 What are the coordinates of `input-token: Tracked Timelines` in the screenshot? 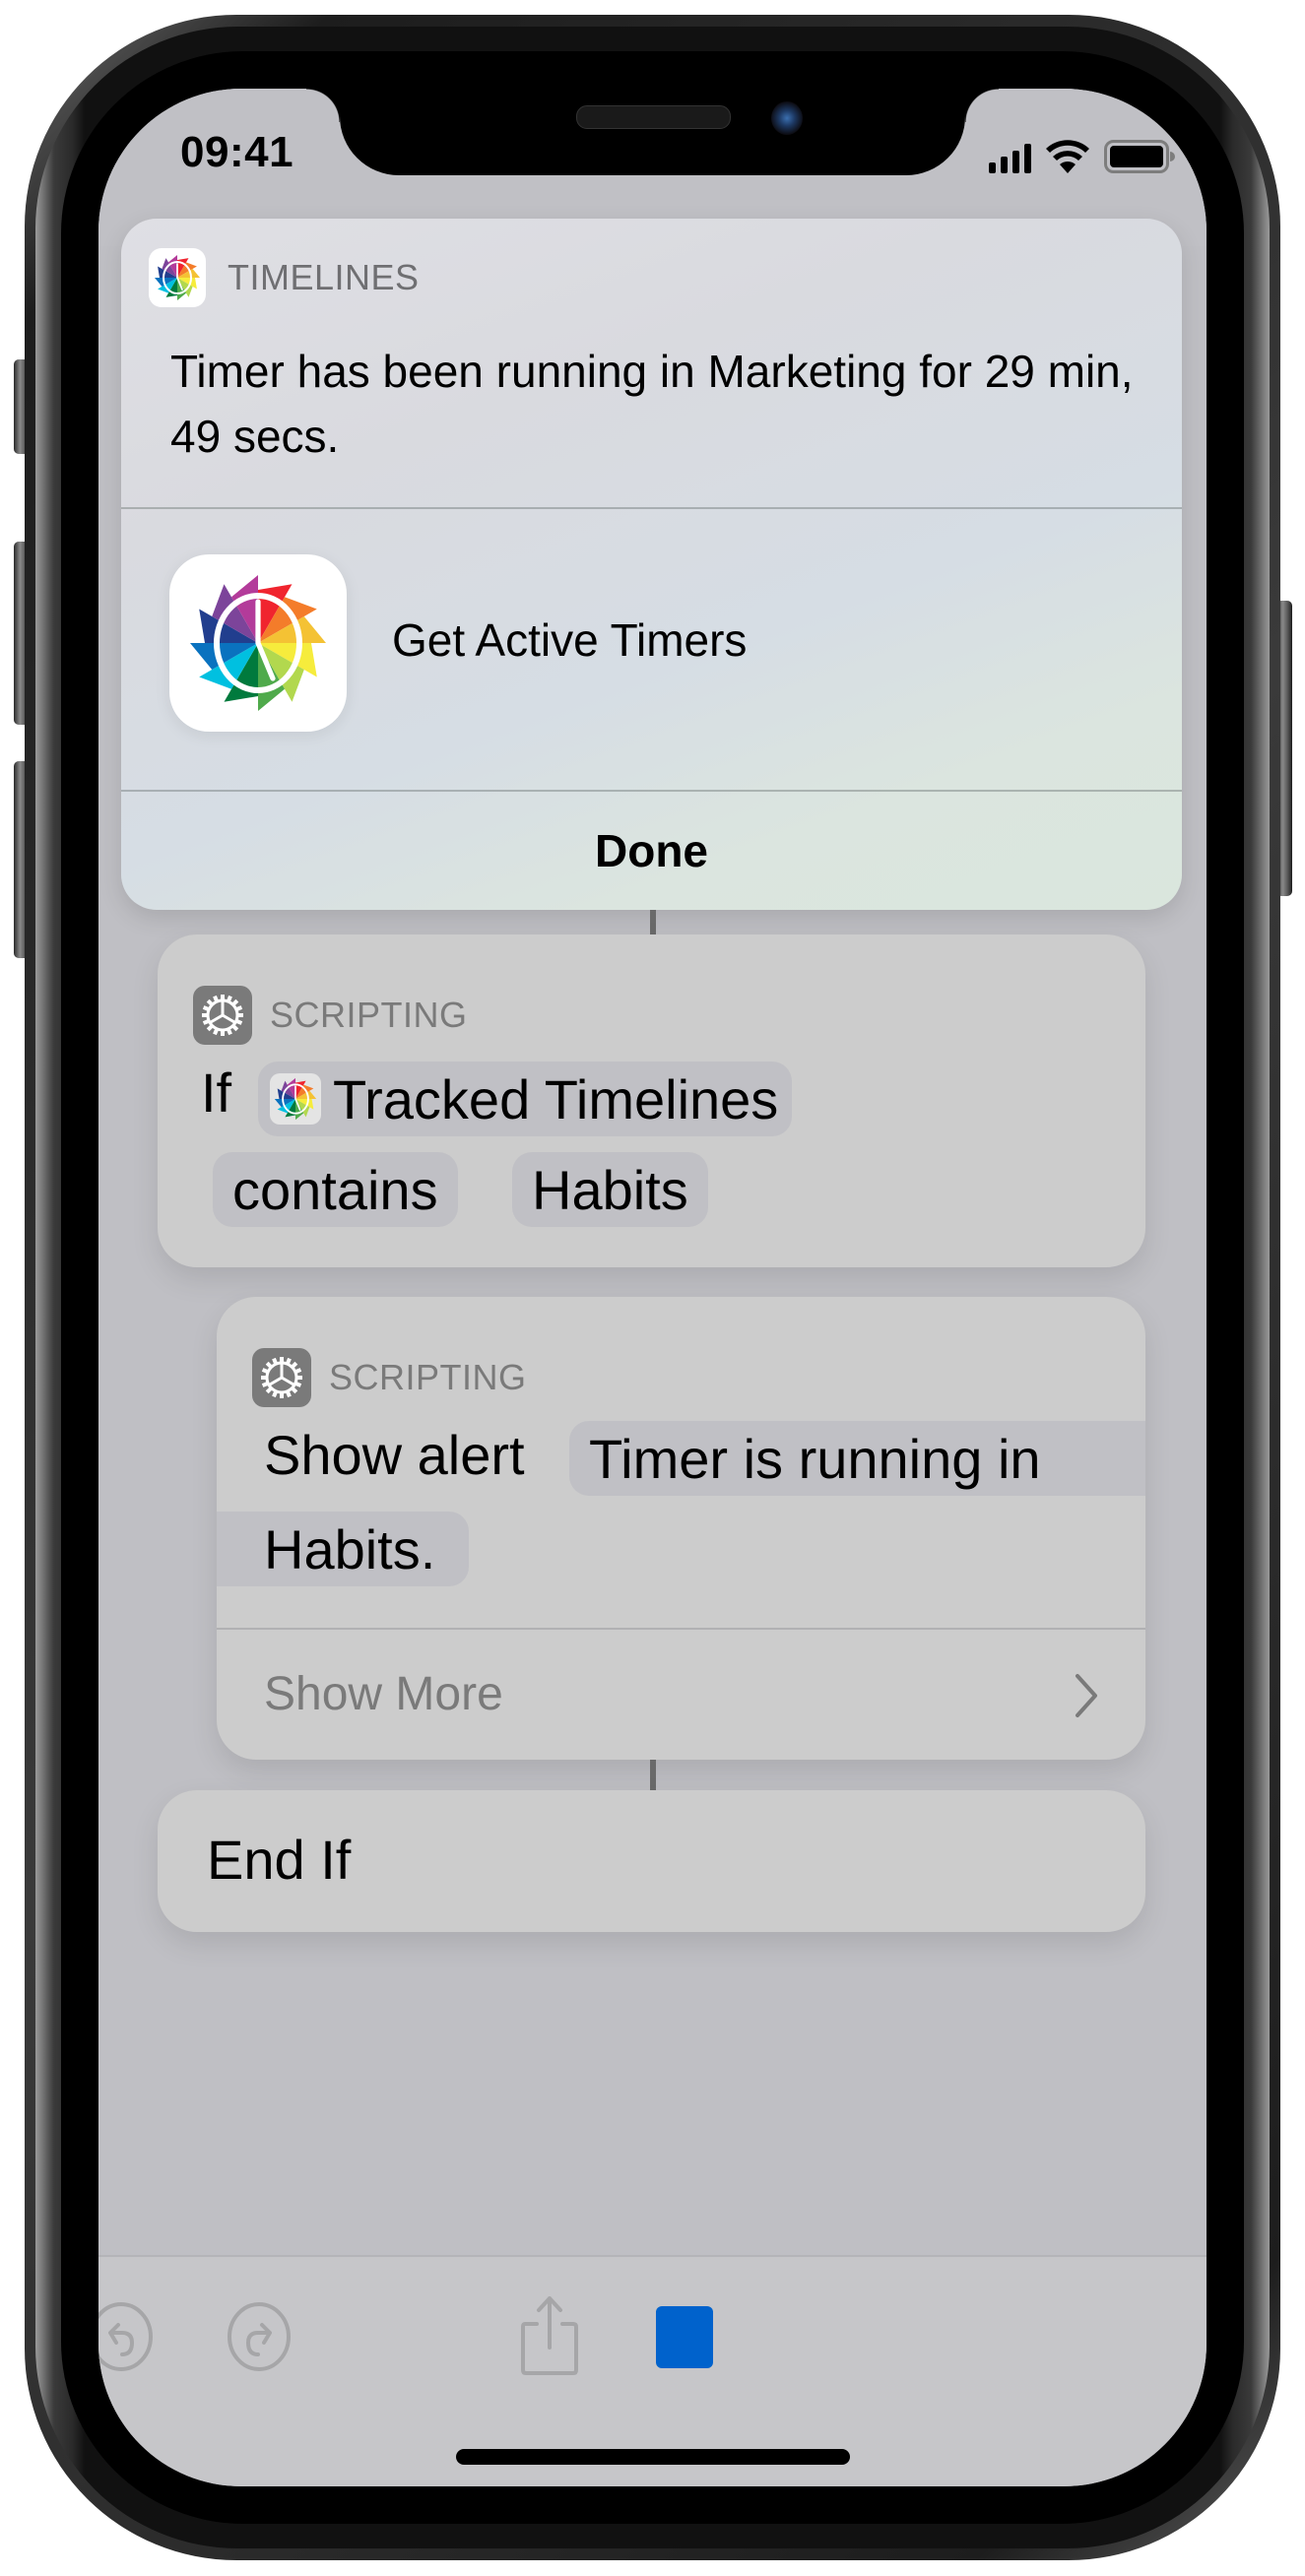 It's located at (525, 1099).